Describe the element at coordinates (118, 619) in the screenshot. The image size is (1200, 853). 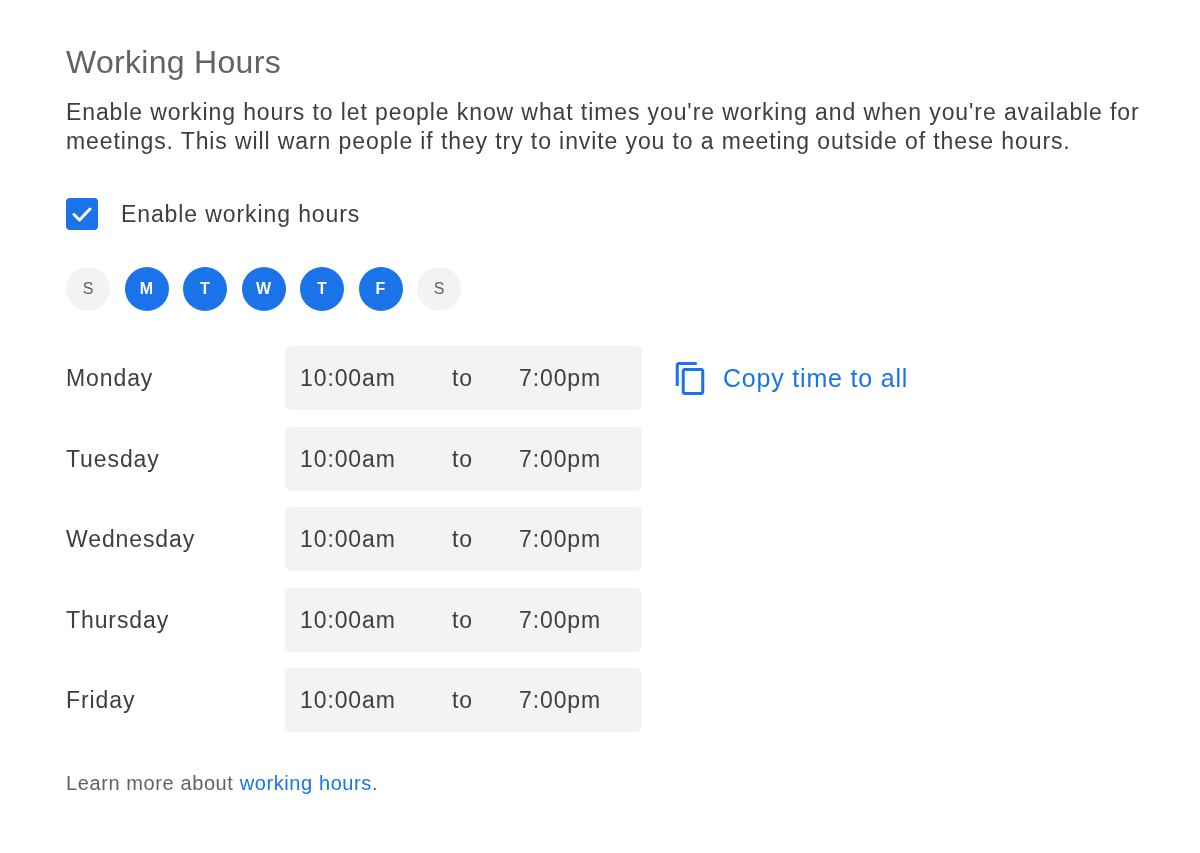
I see `day-label: Thursday` at that location.